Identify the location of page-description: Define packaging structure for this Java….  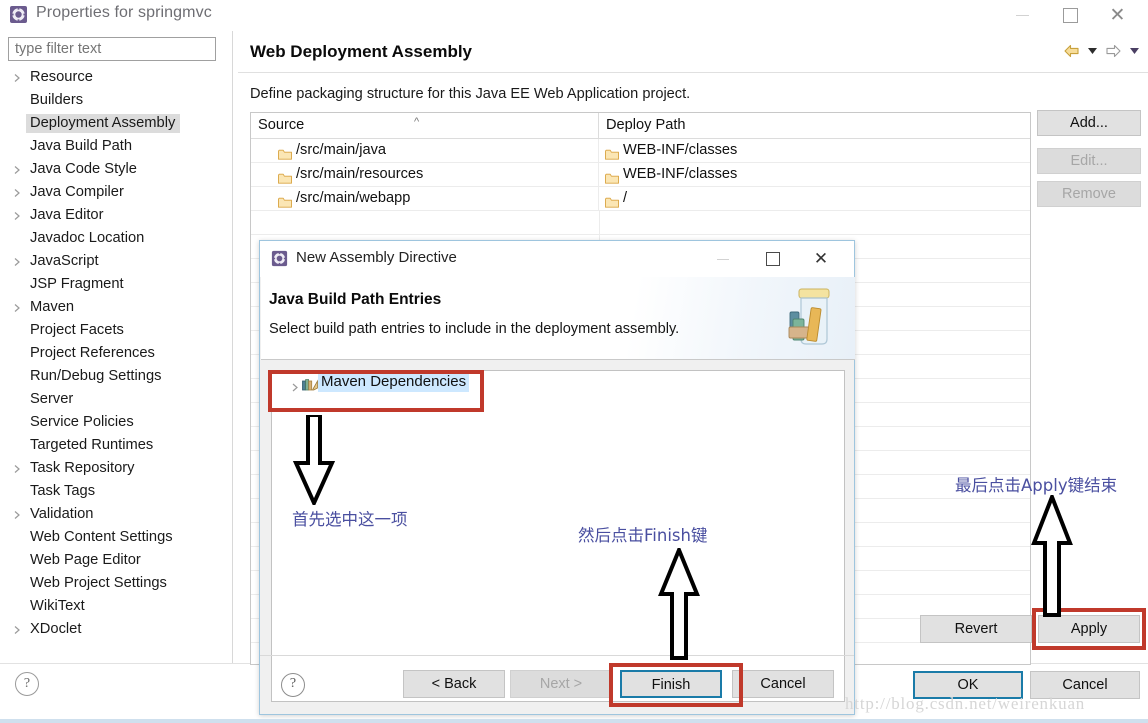
(470, 94).